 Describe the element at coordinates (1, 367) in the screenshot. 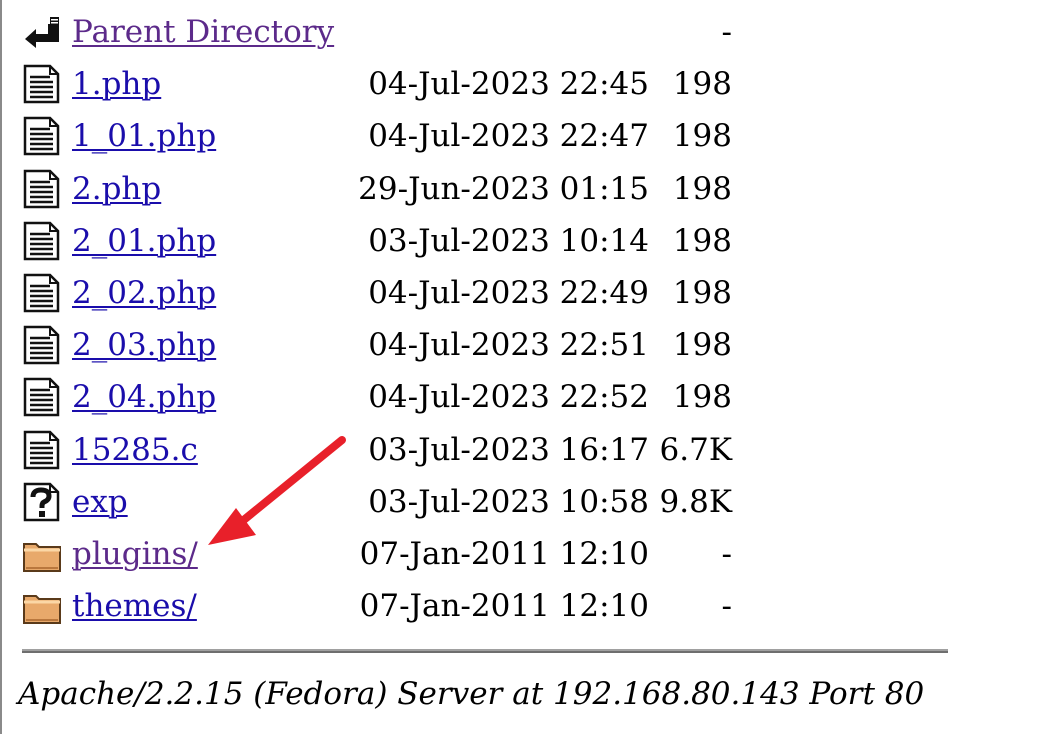

I see `window-left-border` at that location.